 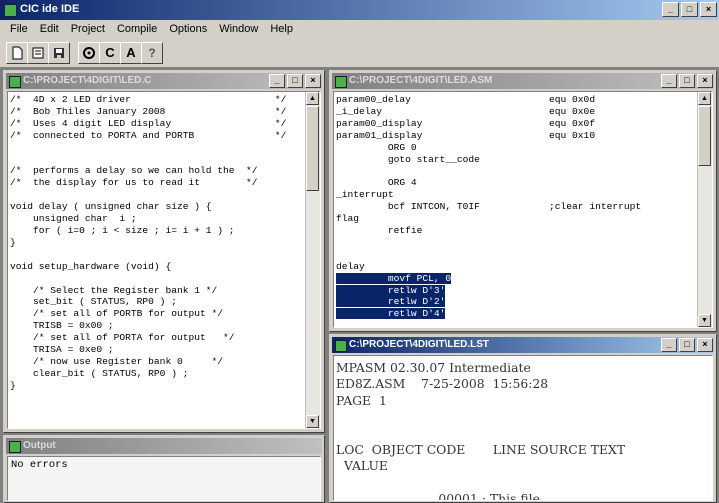 What do you see at coordinates (15, 447) in the screenshot?
I see `output-icon` at bounding box center [15, 447].